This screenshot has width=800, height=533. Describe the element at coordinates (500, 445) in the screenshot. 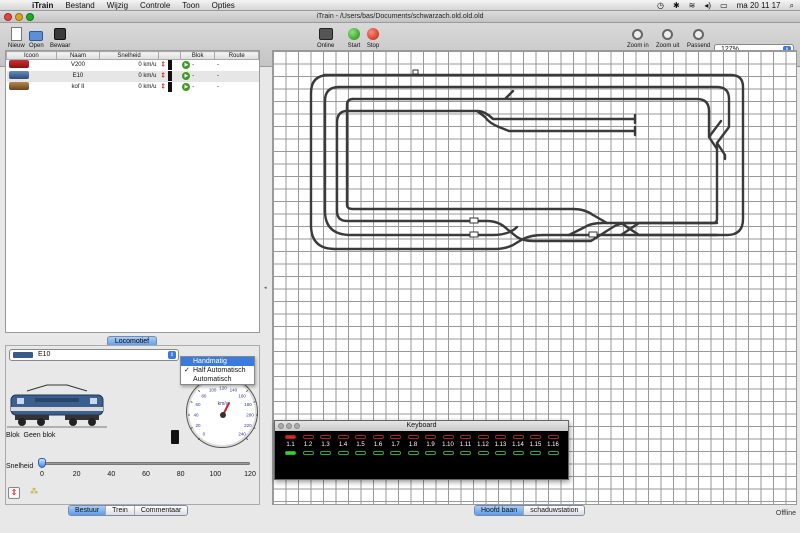

I see `keyboard-key: 1.13` at that location.